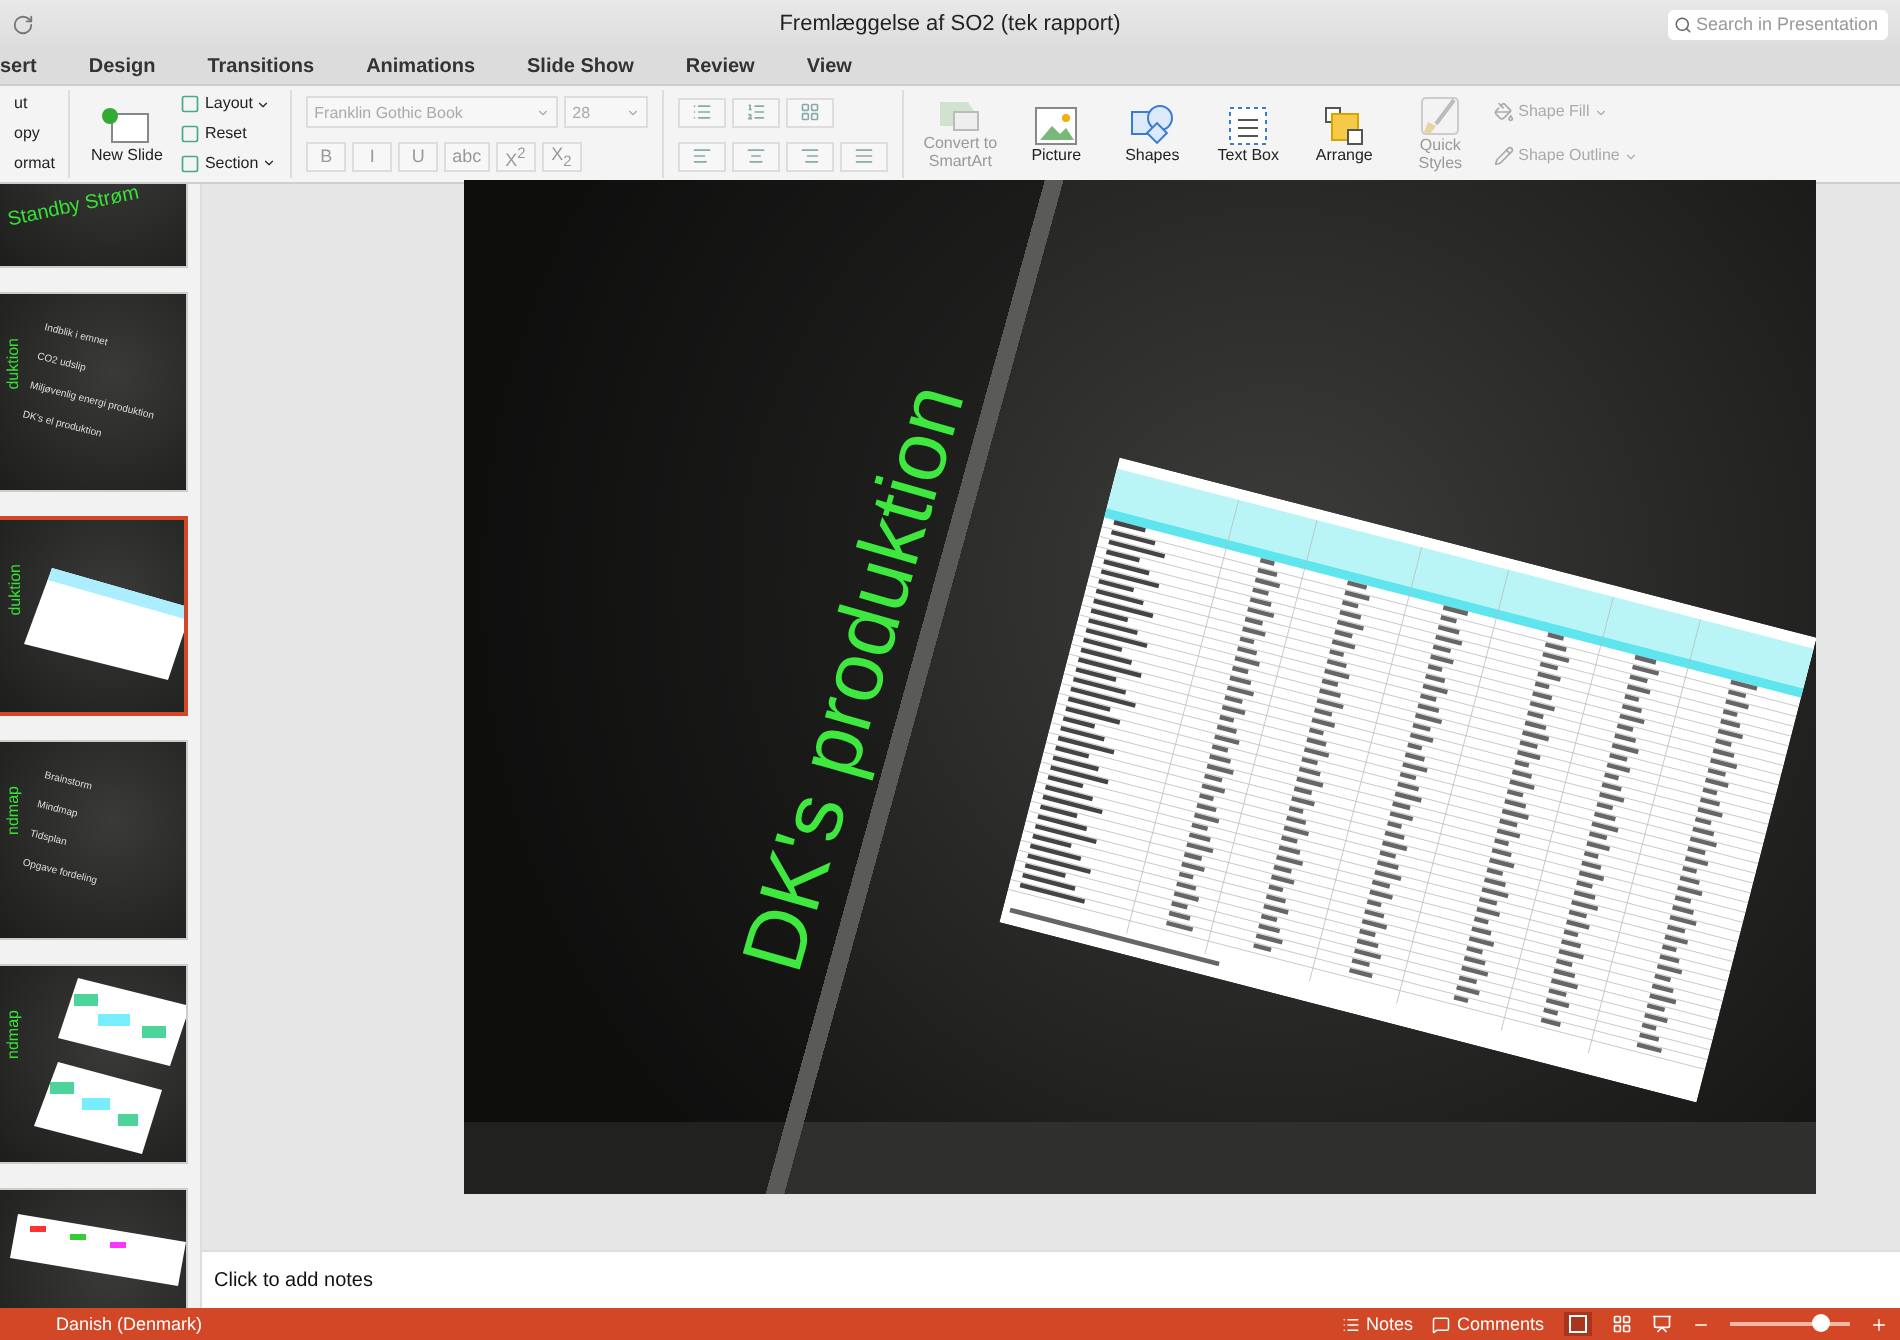  Describe the element at coordinates (1662, 1324) in the screenshot. I see `slideshow-icon` at that location.